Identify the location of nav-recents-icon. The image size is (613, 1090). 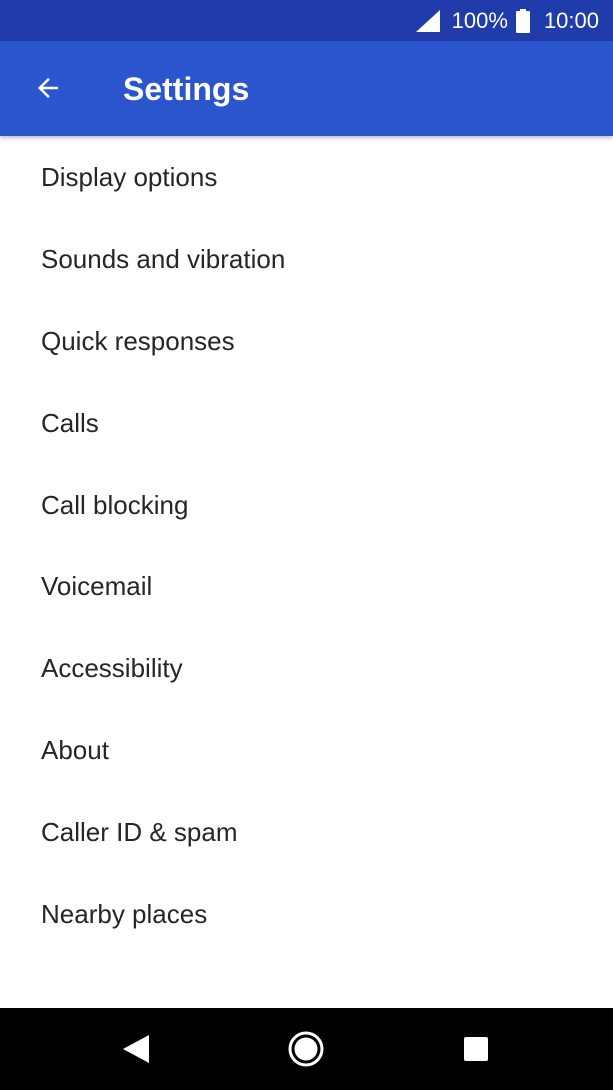
(476, 1049).